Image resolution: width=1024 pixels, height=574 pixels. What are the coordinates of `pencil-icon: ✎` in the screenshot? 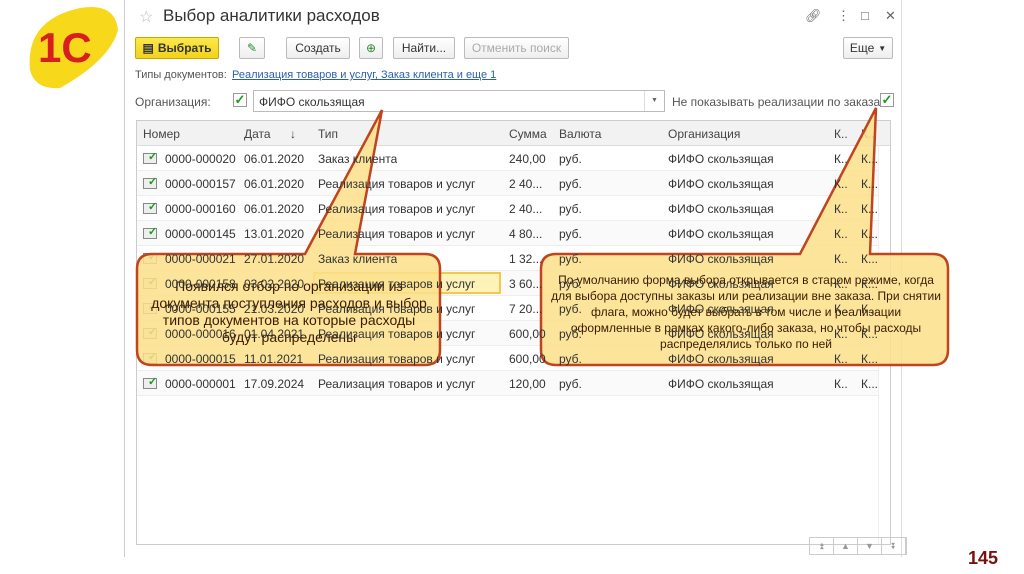 It's located at (252, 48).